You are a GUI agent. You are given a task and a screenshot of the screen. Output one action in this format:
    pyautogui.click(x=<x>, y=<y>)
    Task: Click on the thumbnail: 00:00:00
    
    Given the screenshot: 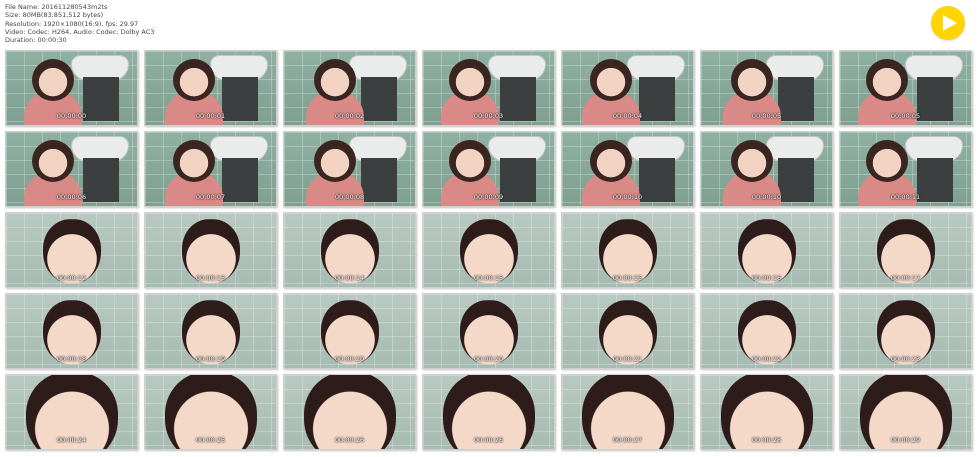 What is the action you would take?
    pyautogui.click(x=71, y=88)
    